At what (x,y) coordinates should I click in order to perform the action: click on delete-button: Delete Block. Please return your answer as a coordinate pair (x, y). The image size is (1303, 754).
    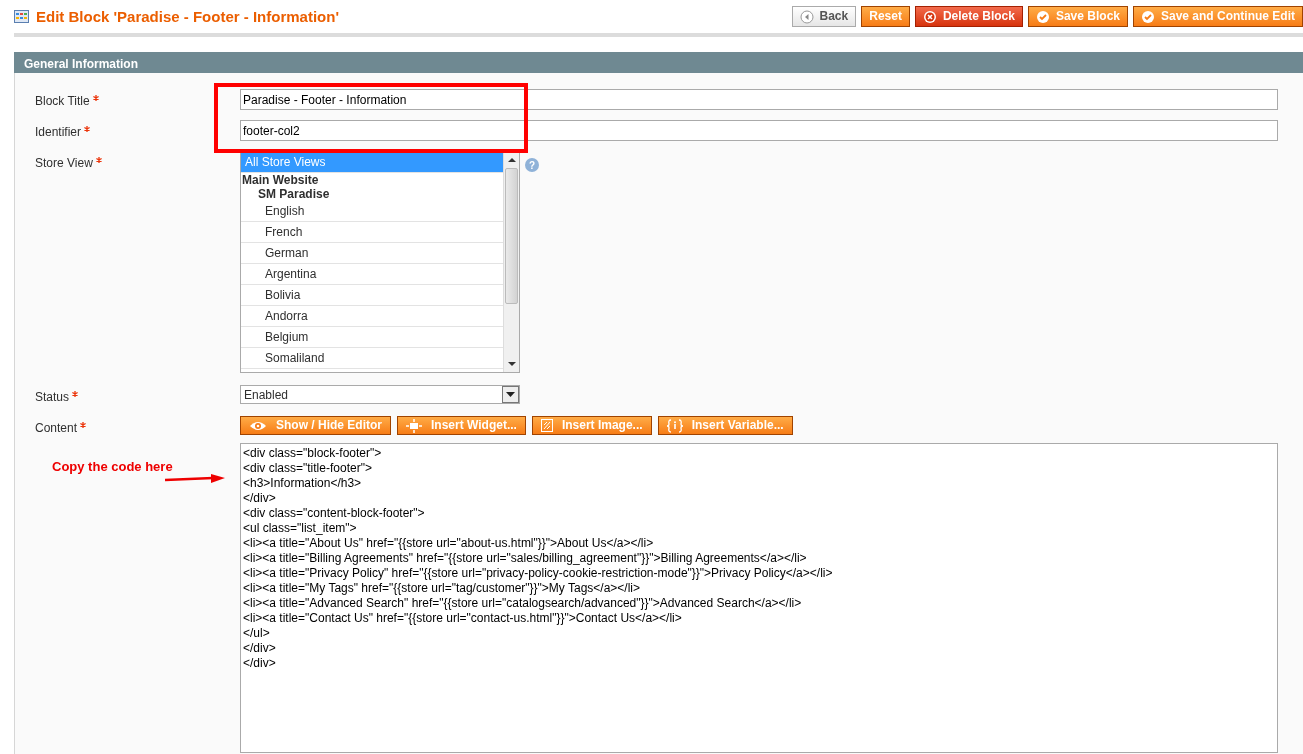
    Looking at the image, I should click on (968, 16).